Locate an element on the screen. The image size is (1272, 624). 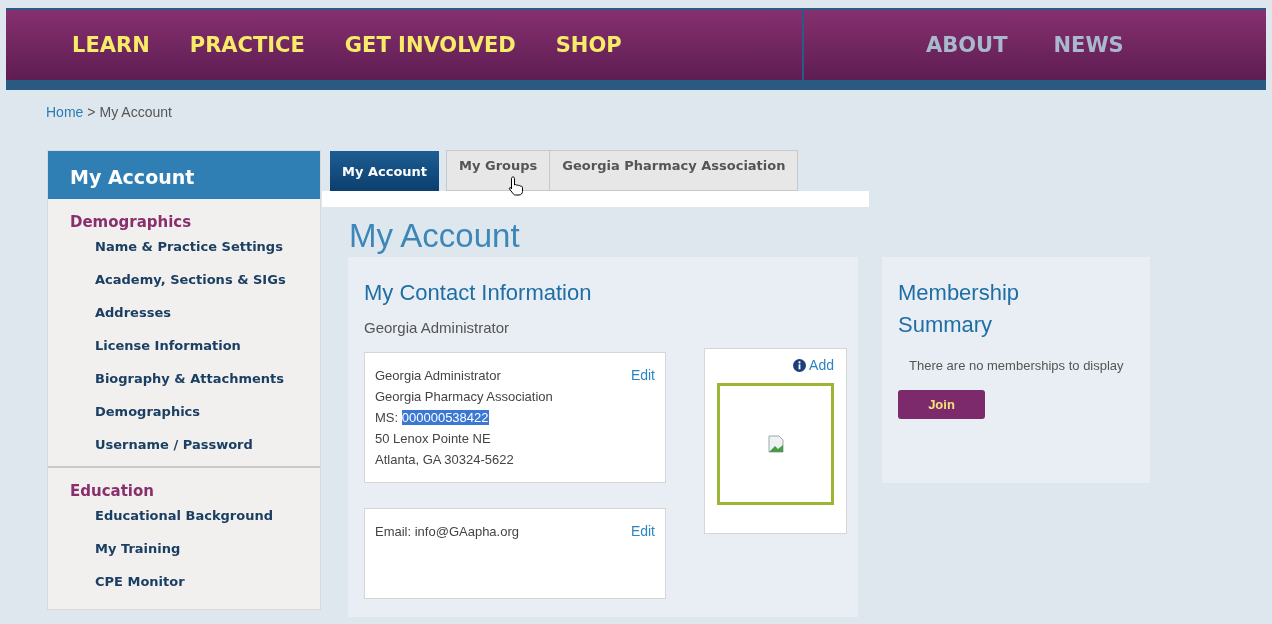
nav-link: GET INVOLVED is located at coordinates (430, 45).